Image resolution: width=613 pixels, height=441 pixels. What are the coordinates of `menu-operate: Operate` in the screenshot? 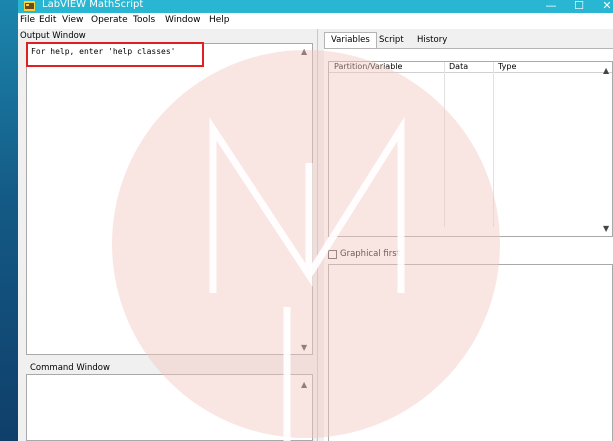 It's located at (109, 20).